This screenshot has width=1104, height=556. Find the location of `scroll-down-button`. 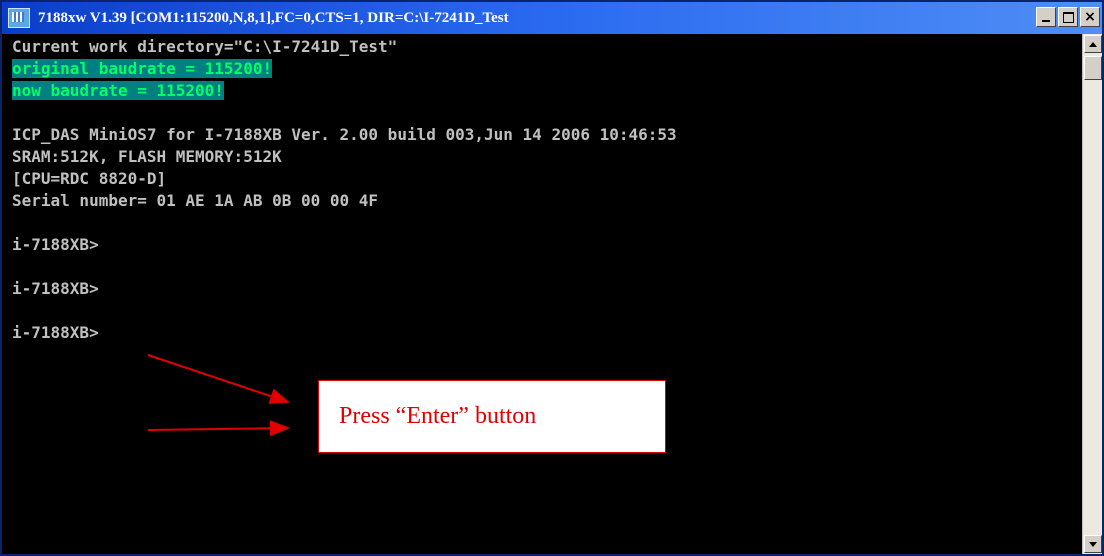

scroll-down-button is located at coordinates (1093, 544).